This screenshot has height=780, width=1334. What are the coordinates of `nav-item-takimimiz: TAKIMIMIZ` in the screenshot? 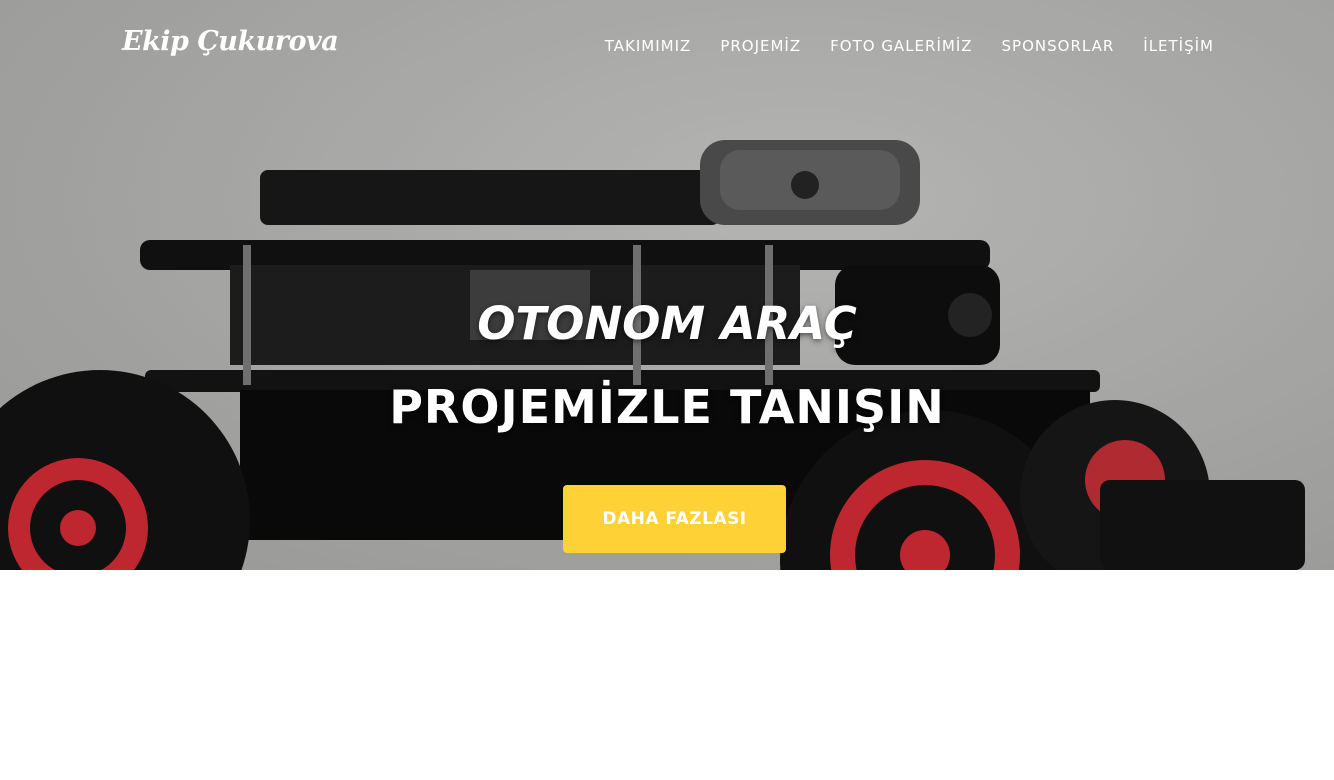 It's located at (648, 46).